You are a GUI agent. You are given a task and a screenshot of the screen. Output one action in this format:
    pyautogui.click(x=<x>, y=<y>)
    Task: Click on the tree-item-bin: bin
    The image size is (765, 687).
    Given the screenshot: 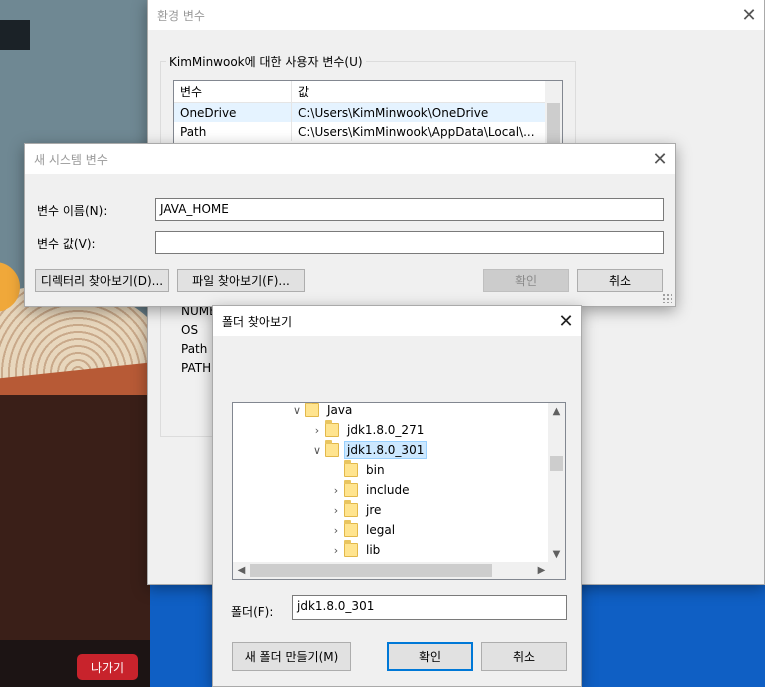 What is the action you would take?
    pyautogui.click(x=358, y=470)
    